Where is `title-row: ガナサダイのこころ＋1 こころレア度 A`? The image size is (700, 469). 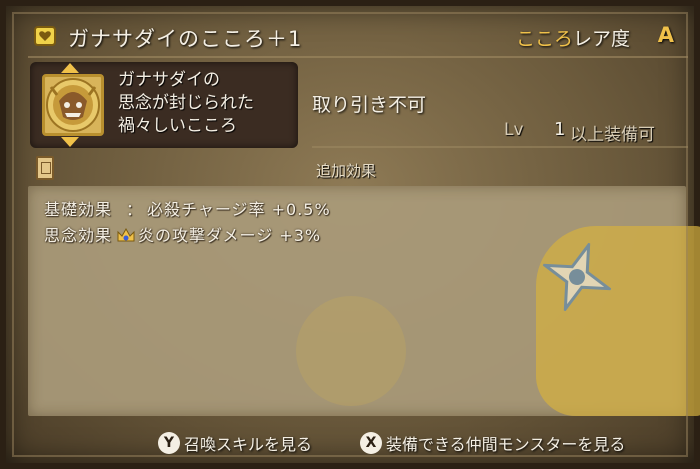
title-row: ガナサダイのこころ＋1 こころレア度 A is located at coordinates (358, 37).